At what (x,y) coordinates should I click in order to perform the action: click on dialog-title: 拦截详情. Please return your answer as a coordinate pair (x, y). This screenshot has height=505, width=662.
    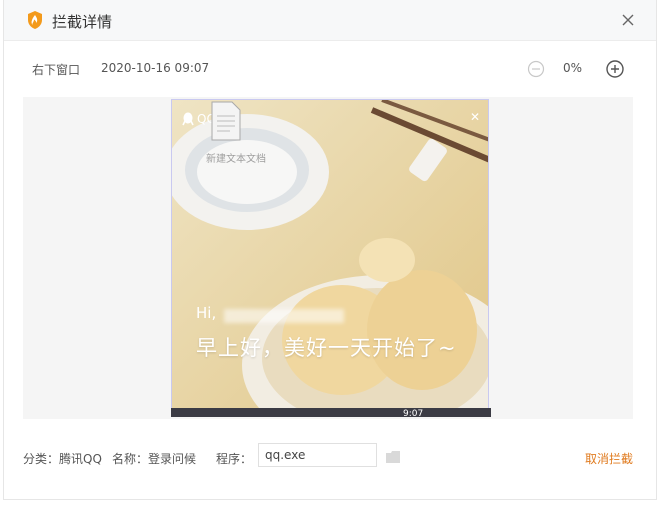
    Looking at the image, I should click on (82, 22).